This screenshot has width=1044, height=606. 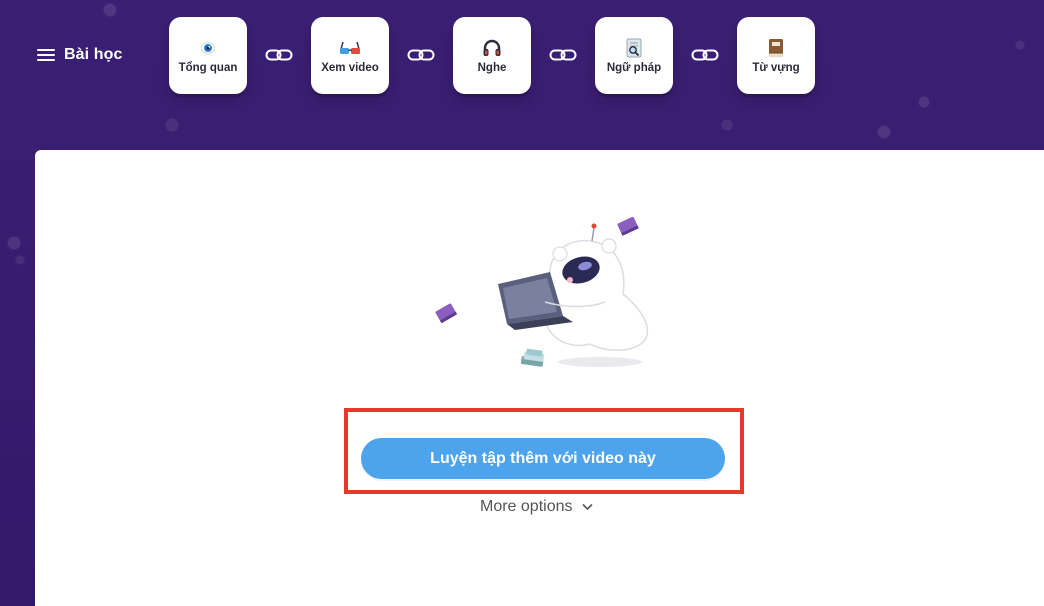 I want to click on practice-more-button: Luyện tập thêm với video này, so click(x=543, y=458).